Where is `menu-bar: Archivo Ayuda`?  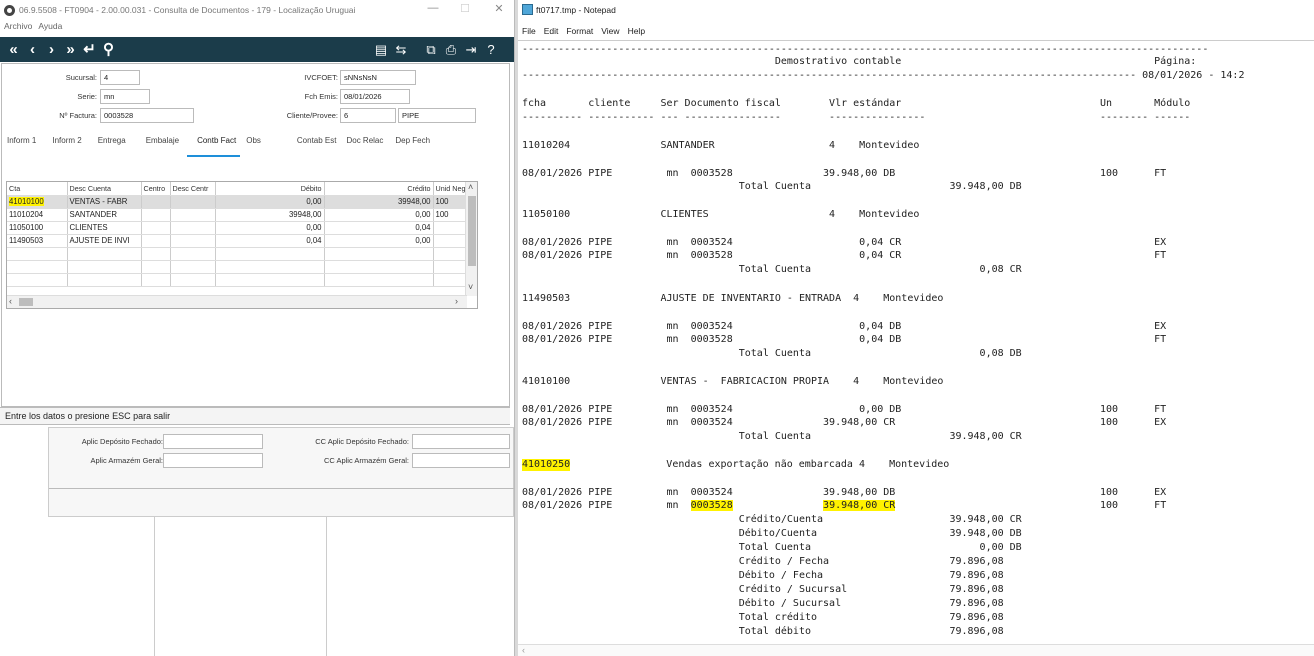
menu-bar: Archivo Ayuda is located at coordinates (31, 28).